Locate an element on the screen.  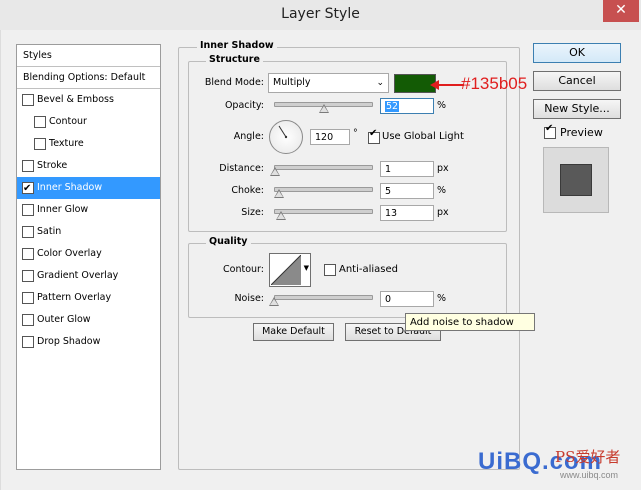
distance-label: Distance: is located at coordinates (241, 168).